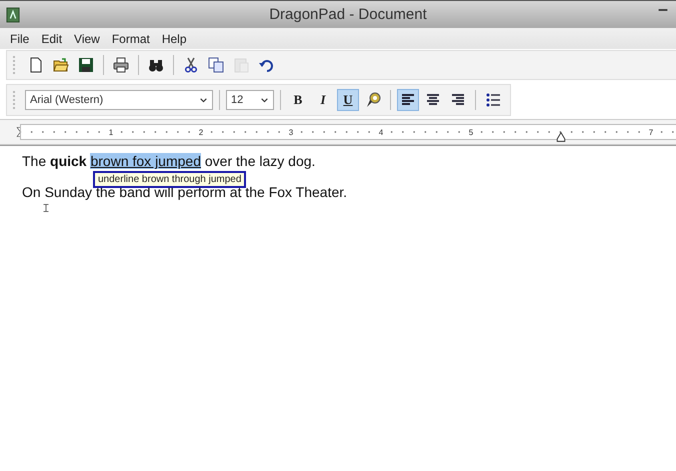 The width and height of the screenshot is (676, 471). I want to click on bold-button: B, so click(298, 100).